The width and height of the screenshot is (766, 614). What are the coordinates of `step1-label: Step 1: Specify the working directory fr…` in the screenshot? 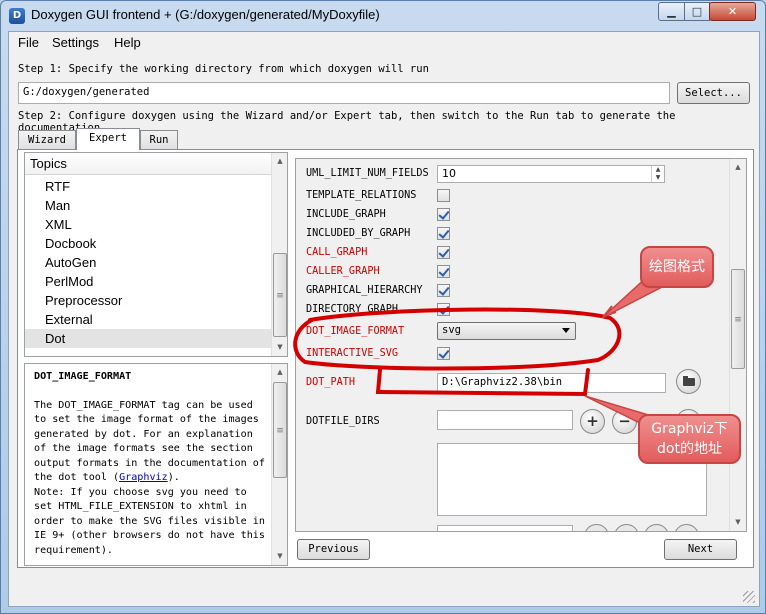 It's located at (223, 69).